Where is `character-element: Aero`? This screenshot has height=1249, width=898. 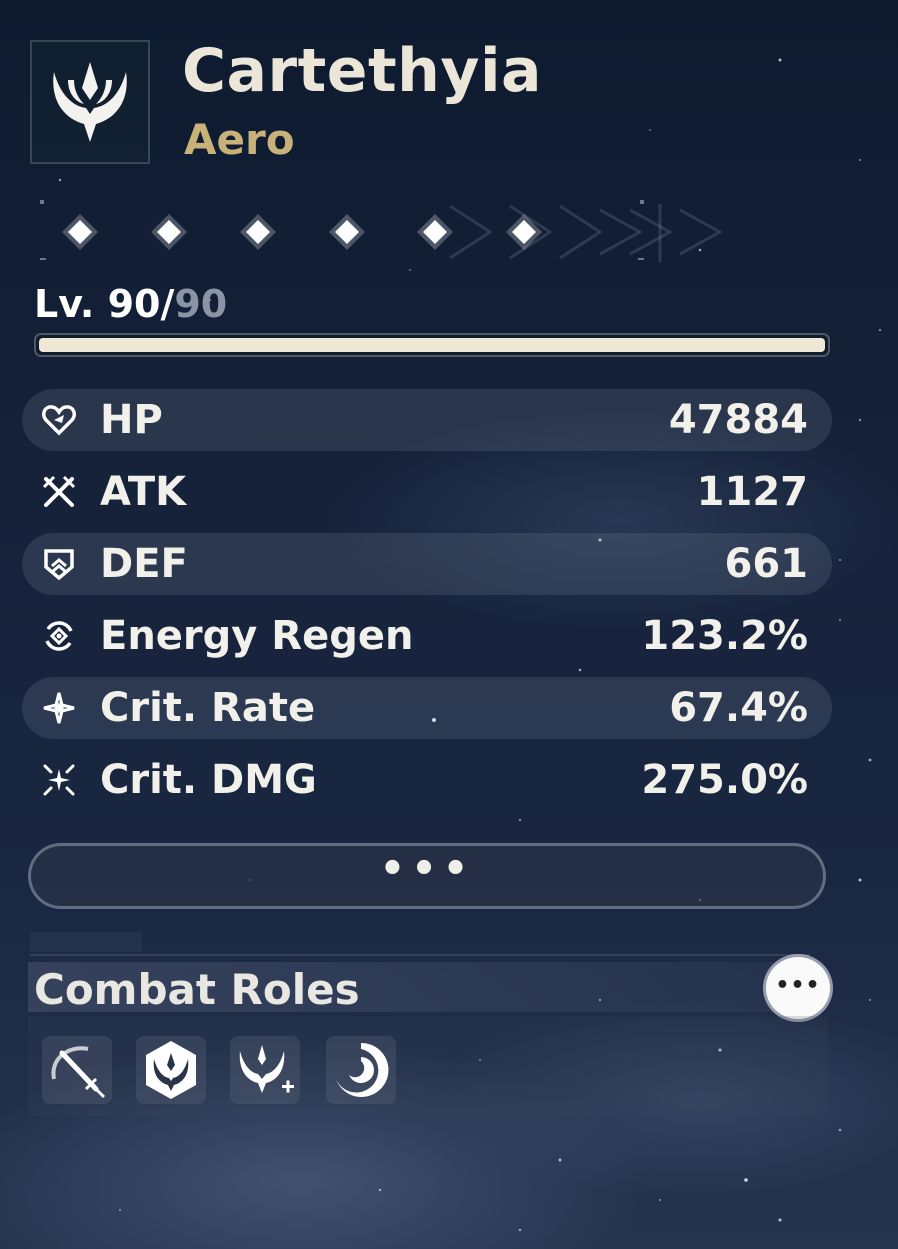 character-element: Aero is located at coordinates (239, 139).